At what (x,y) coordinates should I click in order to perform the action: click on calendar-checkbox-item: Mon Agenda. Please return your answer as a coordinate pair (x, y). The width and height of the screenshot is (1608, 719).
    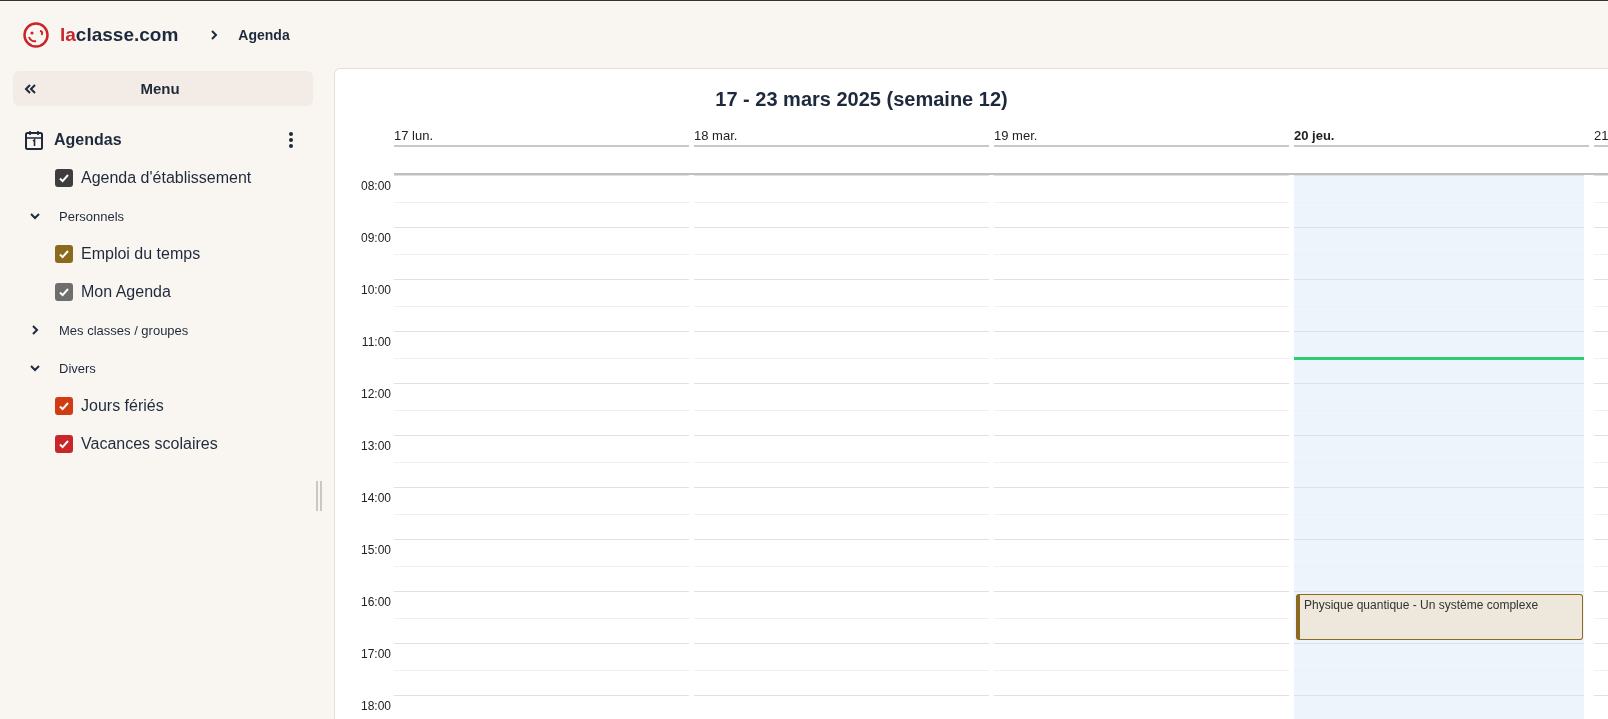
    Looking at the image, I should click on (163, 292).